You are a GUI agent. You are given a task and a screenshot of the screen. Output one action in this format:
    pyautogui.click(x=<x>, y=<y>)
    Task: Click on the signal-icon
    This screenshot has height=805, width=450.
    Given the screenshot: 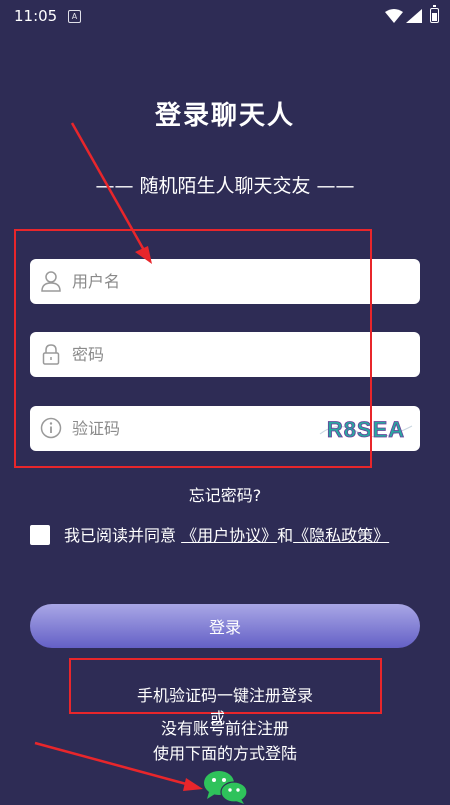 What is the action you would take?
    pyautogui.click(x=414, y=16)
    